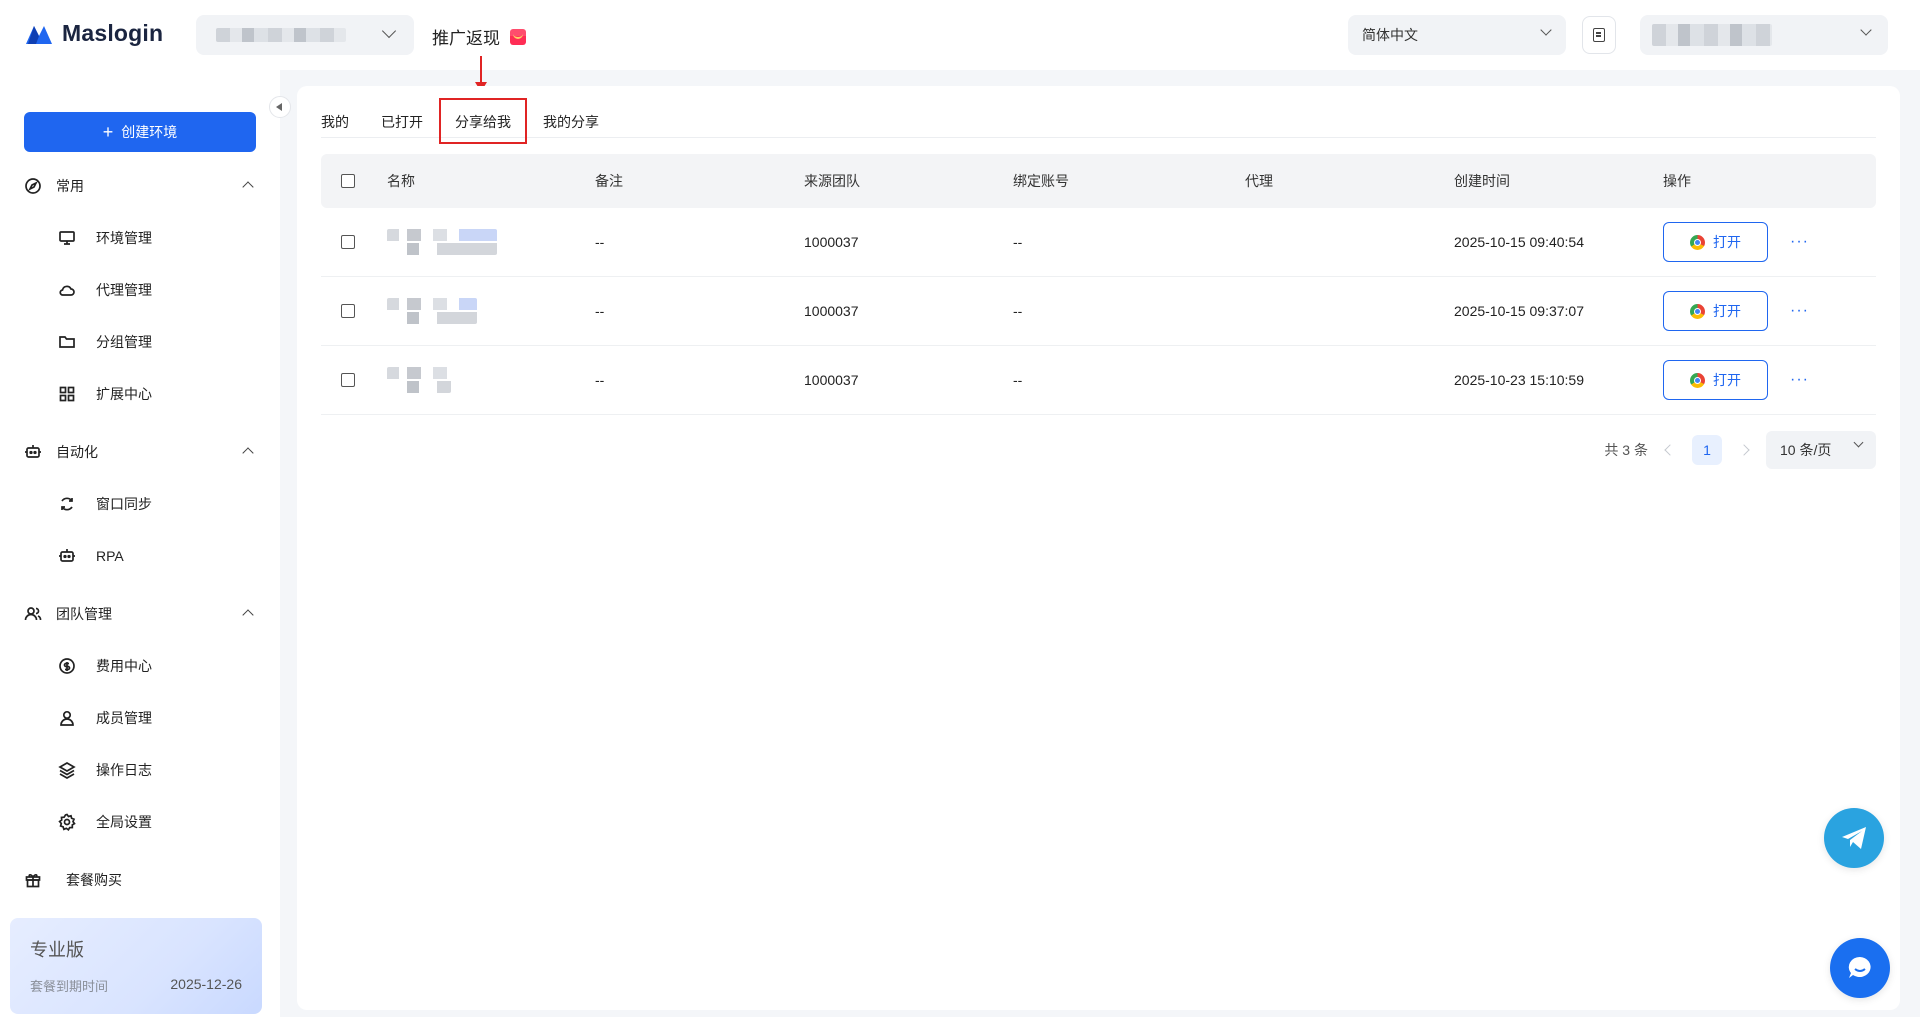 This screenshot has height=1017, width=1920. I want to click on plus-icon: +, so click(108, 132).